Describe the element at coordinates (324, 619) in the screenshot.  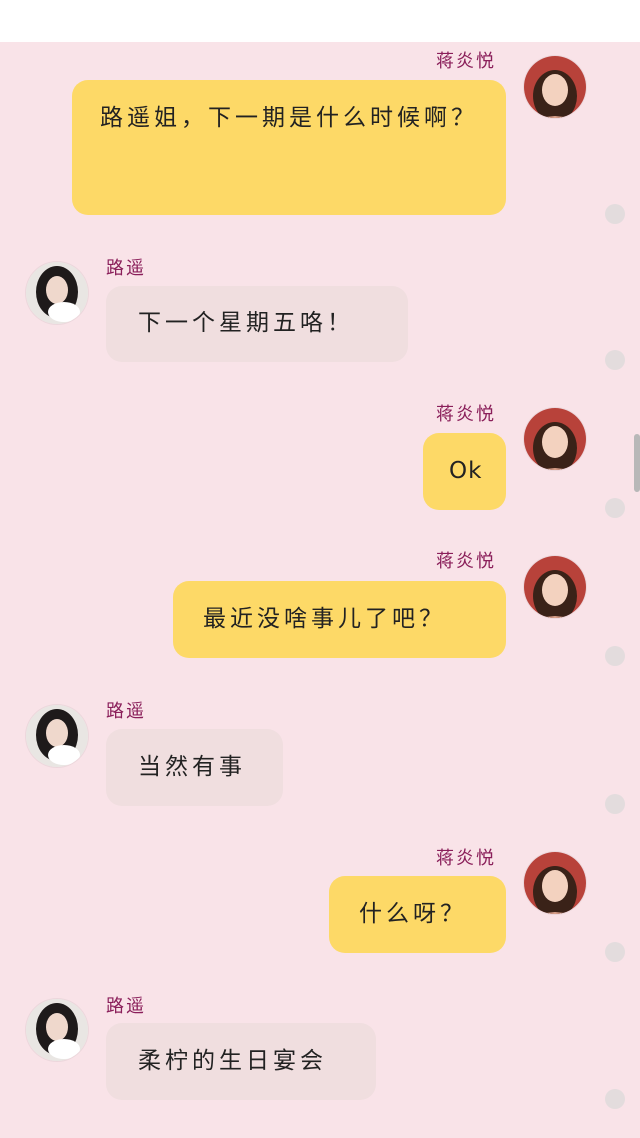
I see `message-text: 最近没啥事儿了吧？` at that location.